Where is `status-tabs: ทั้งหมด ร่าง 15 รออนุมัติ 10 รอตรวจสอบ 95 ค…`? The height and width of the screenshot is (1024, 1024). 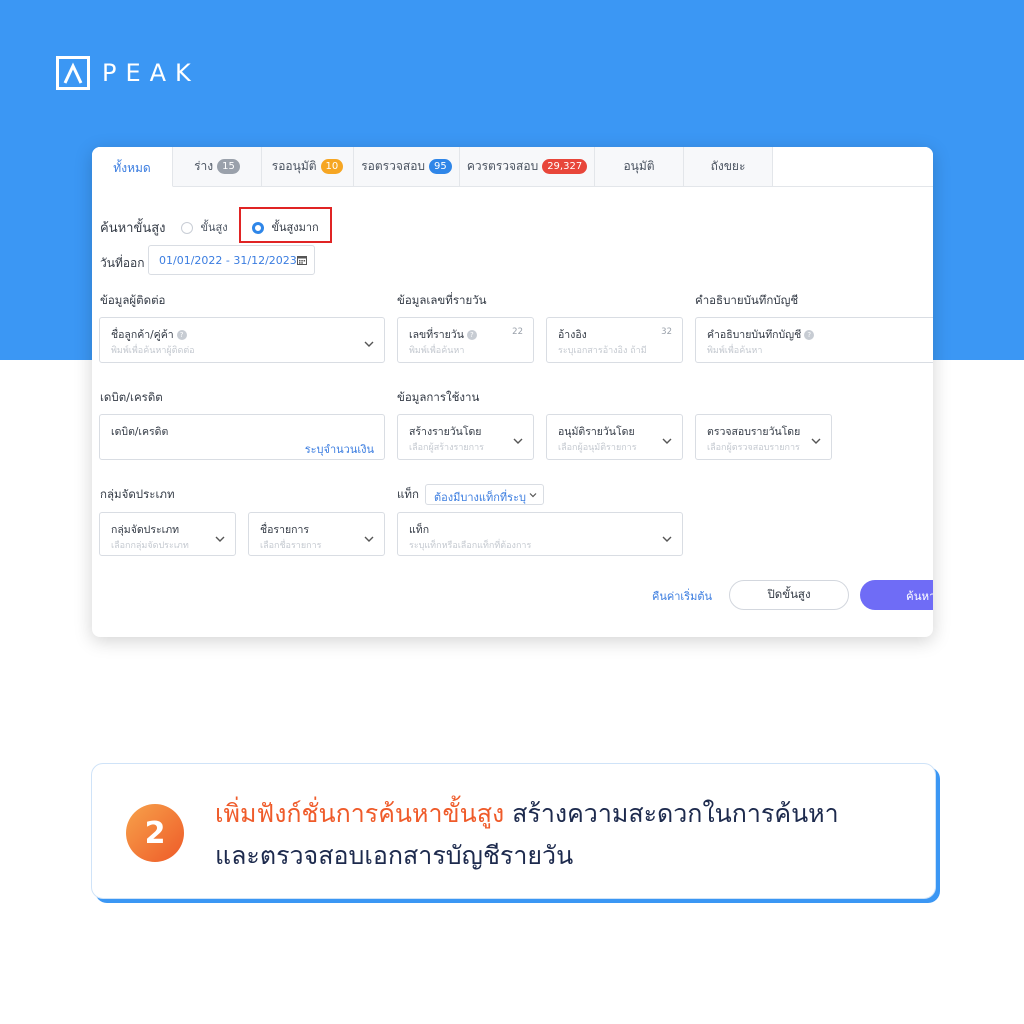
status-tabs: ทั้งหมด ร่าง 15 รออนุมัติ 10 รอตรวจสอบ 95 ค… is located at coordinates (512, 167).